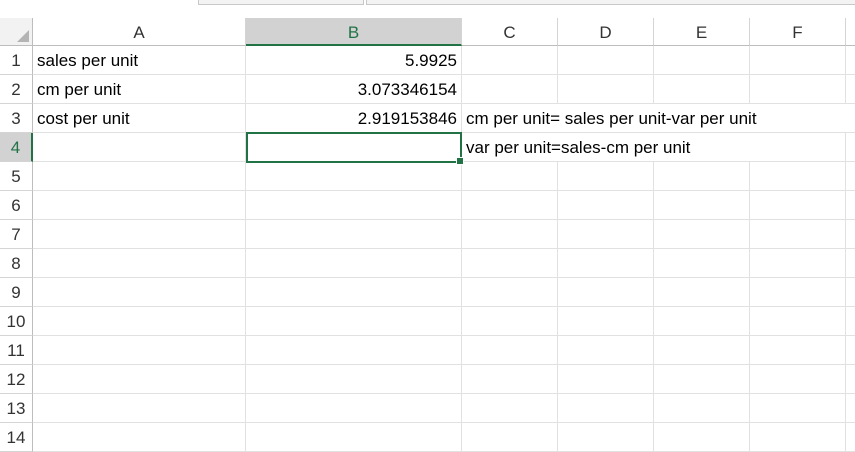 The image size is (855, 452). Describe the element at coordinates (139, 60) in the screenshot. I see `cell-a1: sales per unit` at that location.